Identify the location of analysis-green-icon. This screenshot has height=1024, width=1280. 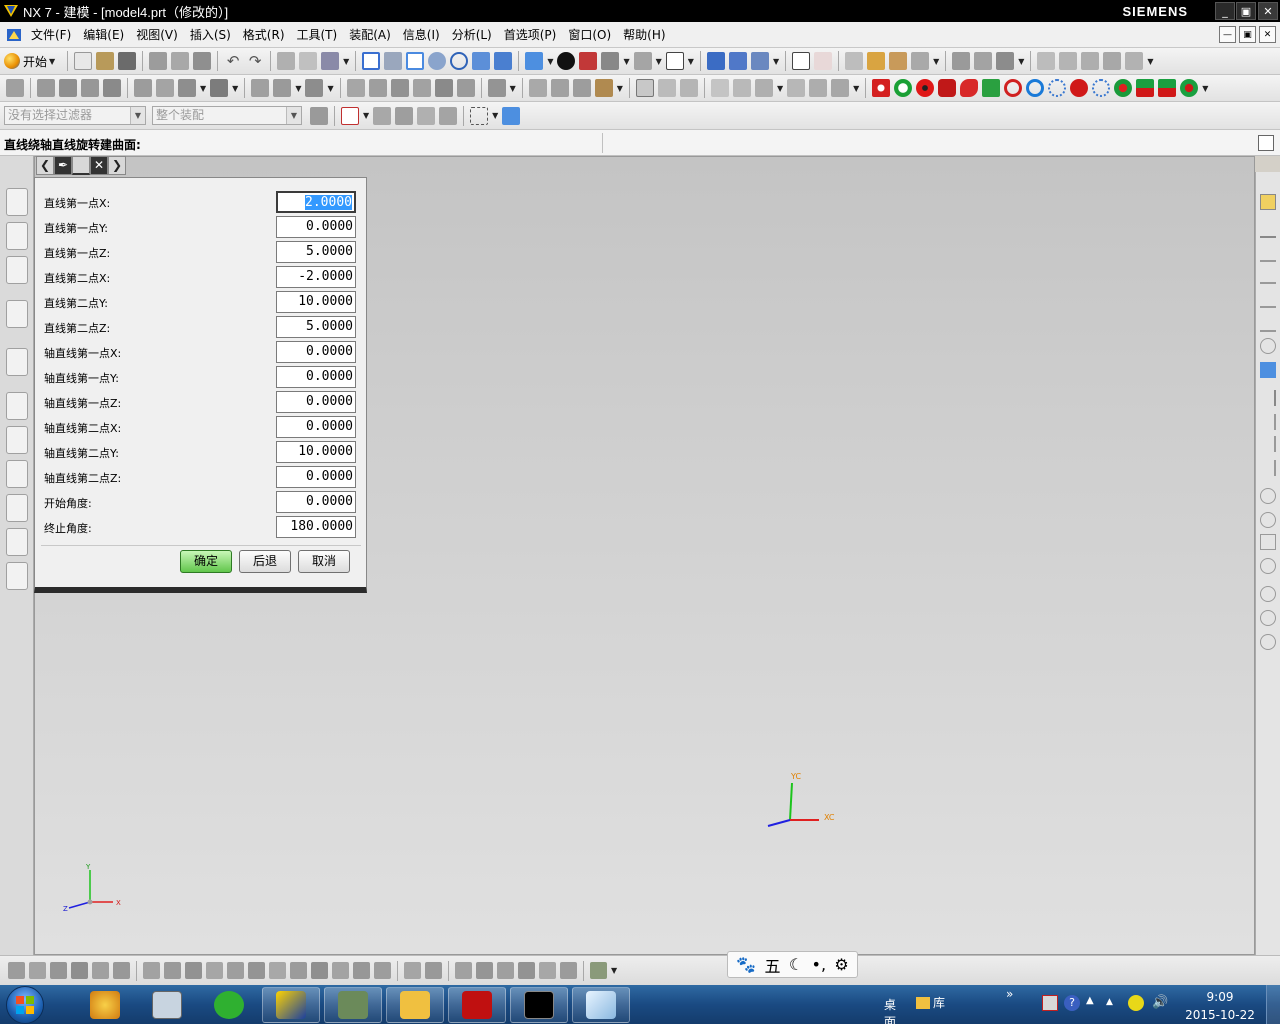
(991, 88).